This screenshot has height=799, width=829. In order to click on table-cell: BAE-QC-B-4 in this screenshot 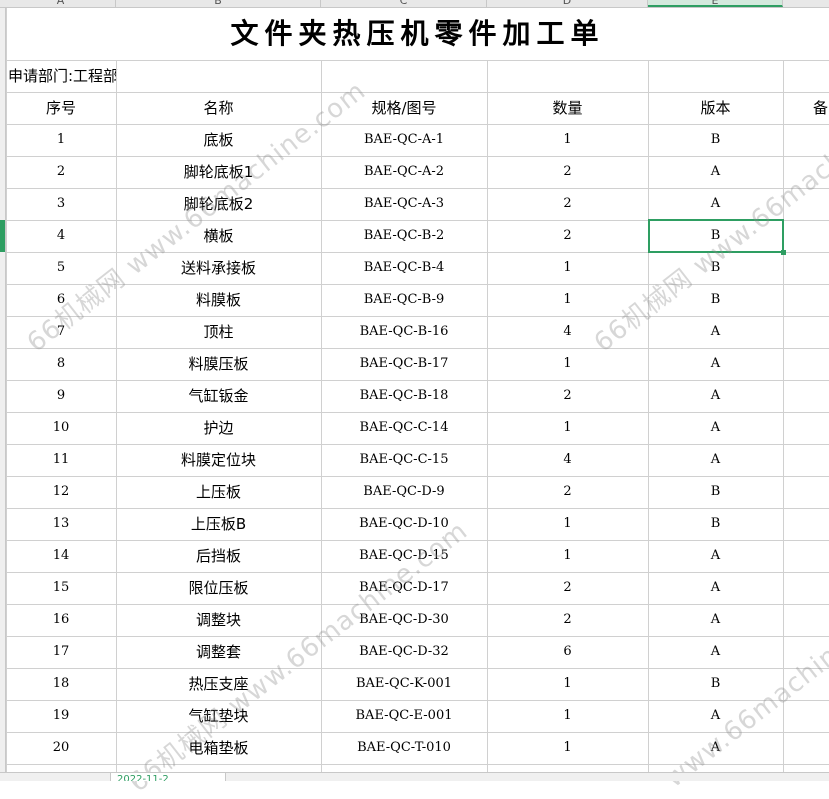, I will do `click(404, 268)`.